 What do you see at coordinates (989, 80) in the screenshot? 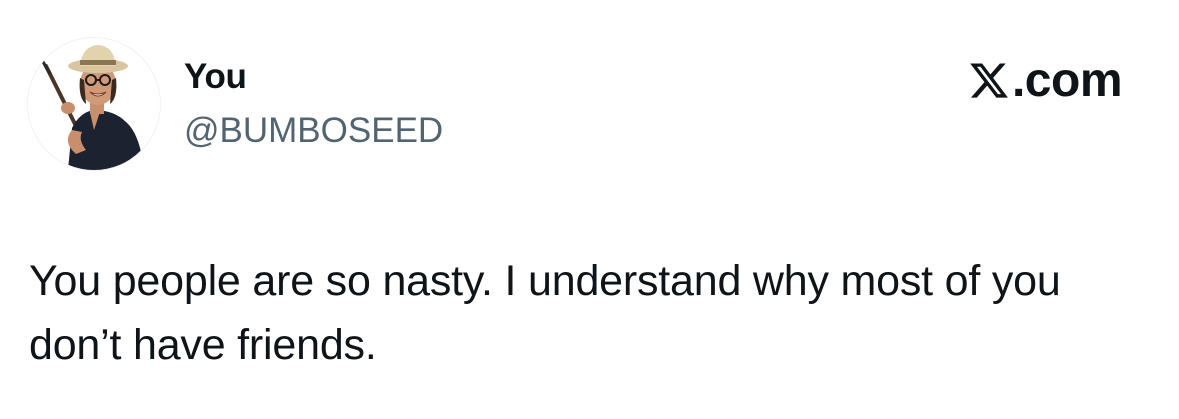
I see `x-logo-icon` at bounding box center [989, 80].